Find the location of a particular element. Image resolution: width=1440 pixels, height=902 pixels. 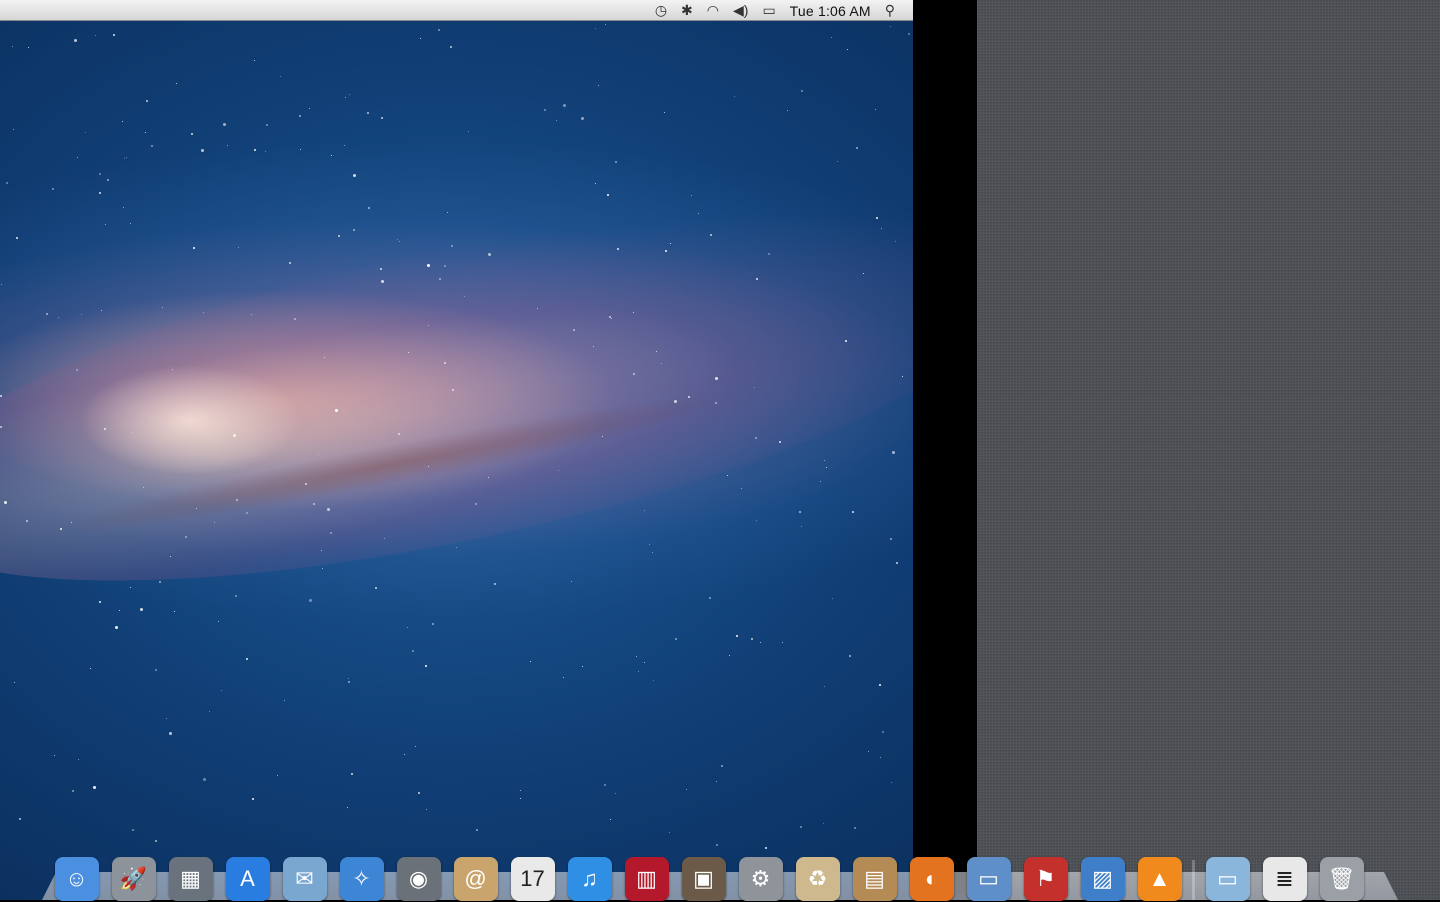

dock-item-itunes: ♫ is located at coordinates (589, 879).